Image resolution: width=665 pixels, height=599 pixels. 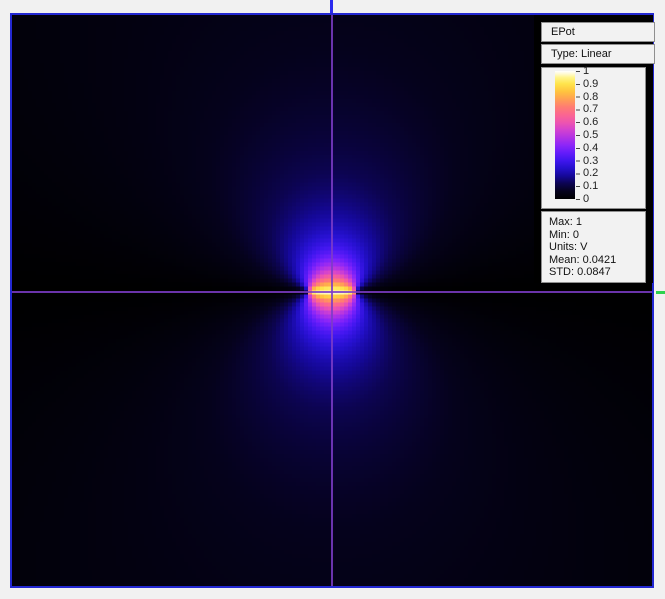 I want to click on colorbar-labels: 1 0.9 0.8 0.7 0.6 0.5 0.4 0.3 0.2 0.1 0, so click(x=603, y=135).